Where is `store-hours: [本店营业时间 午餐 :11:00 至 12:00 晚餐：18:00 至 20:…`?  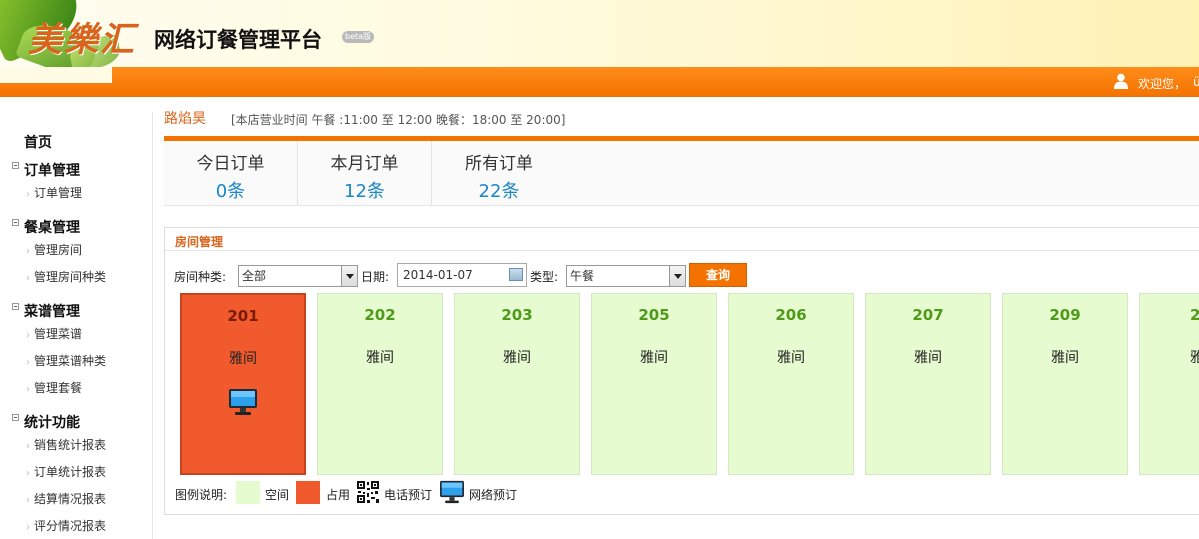
store-hours: [本店营业时间 午餐 :11:00 至 12:00 晚餐：18:00 至 20:… is located at coordinates (398, 120).